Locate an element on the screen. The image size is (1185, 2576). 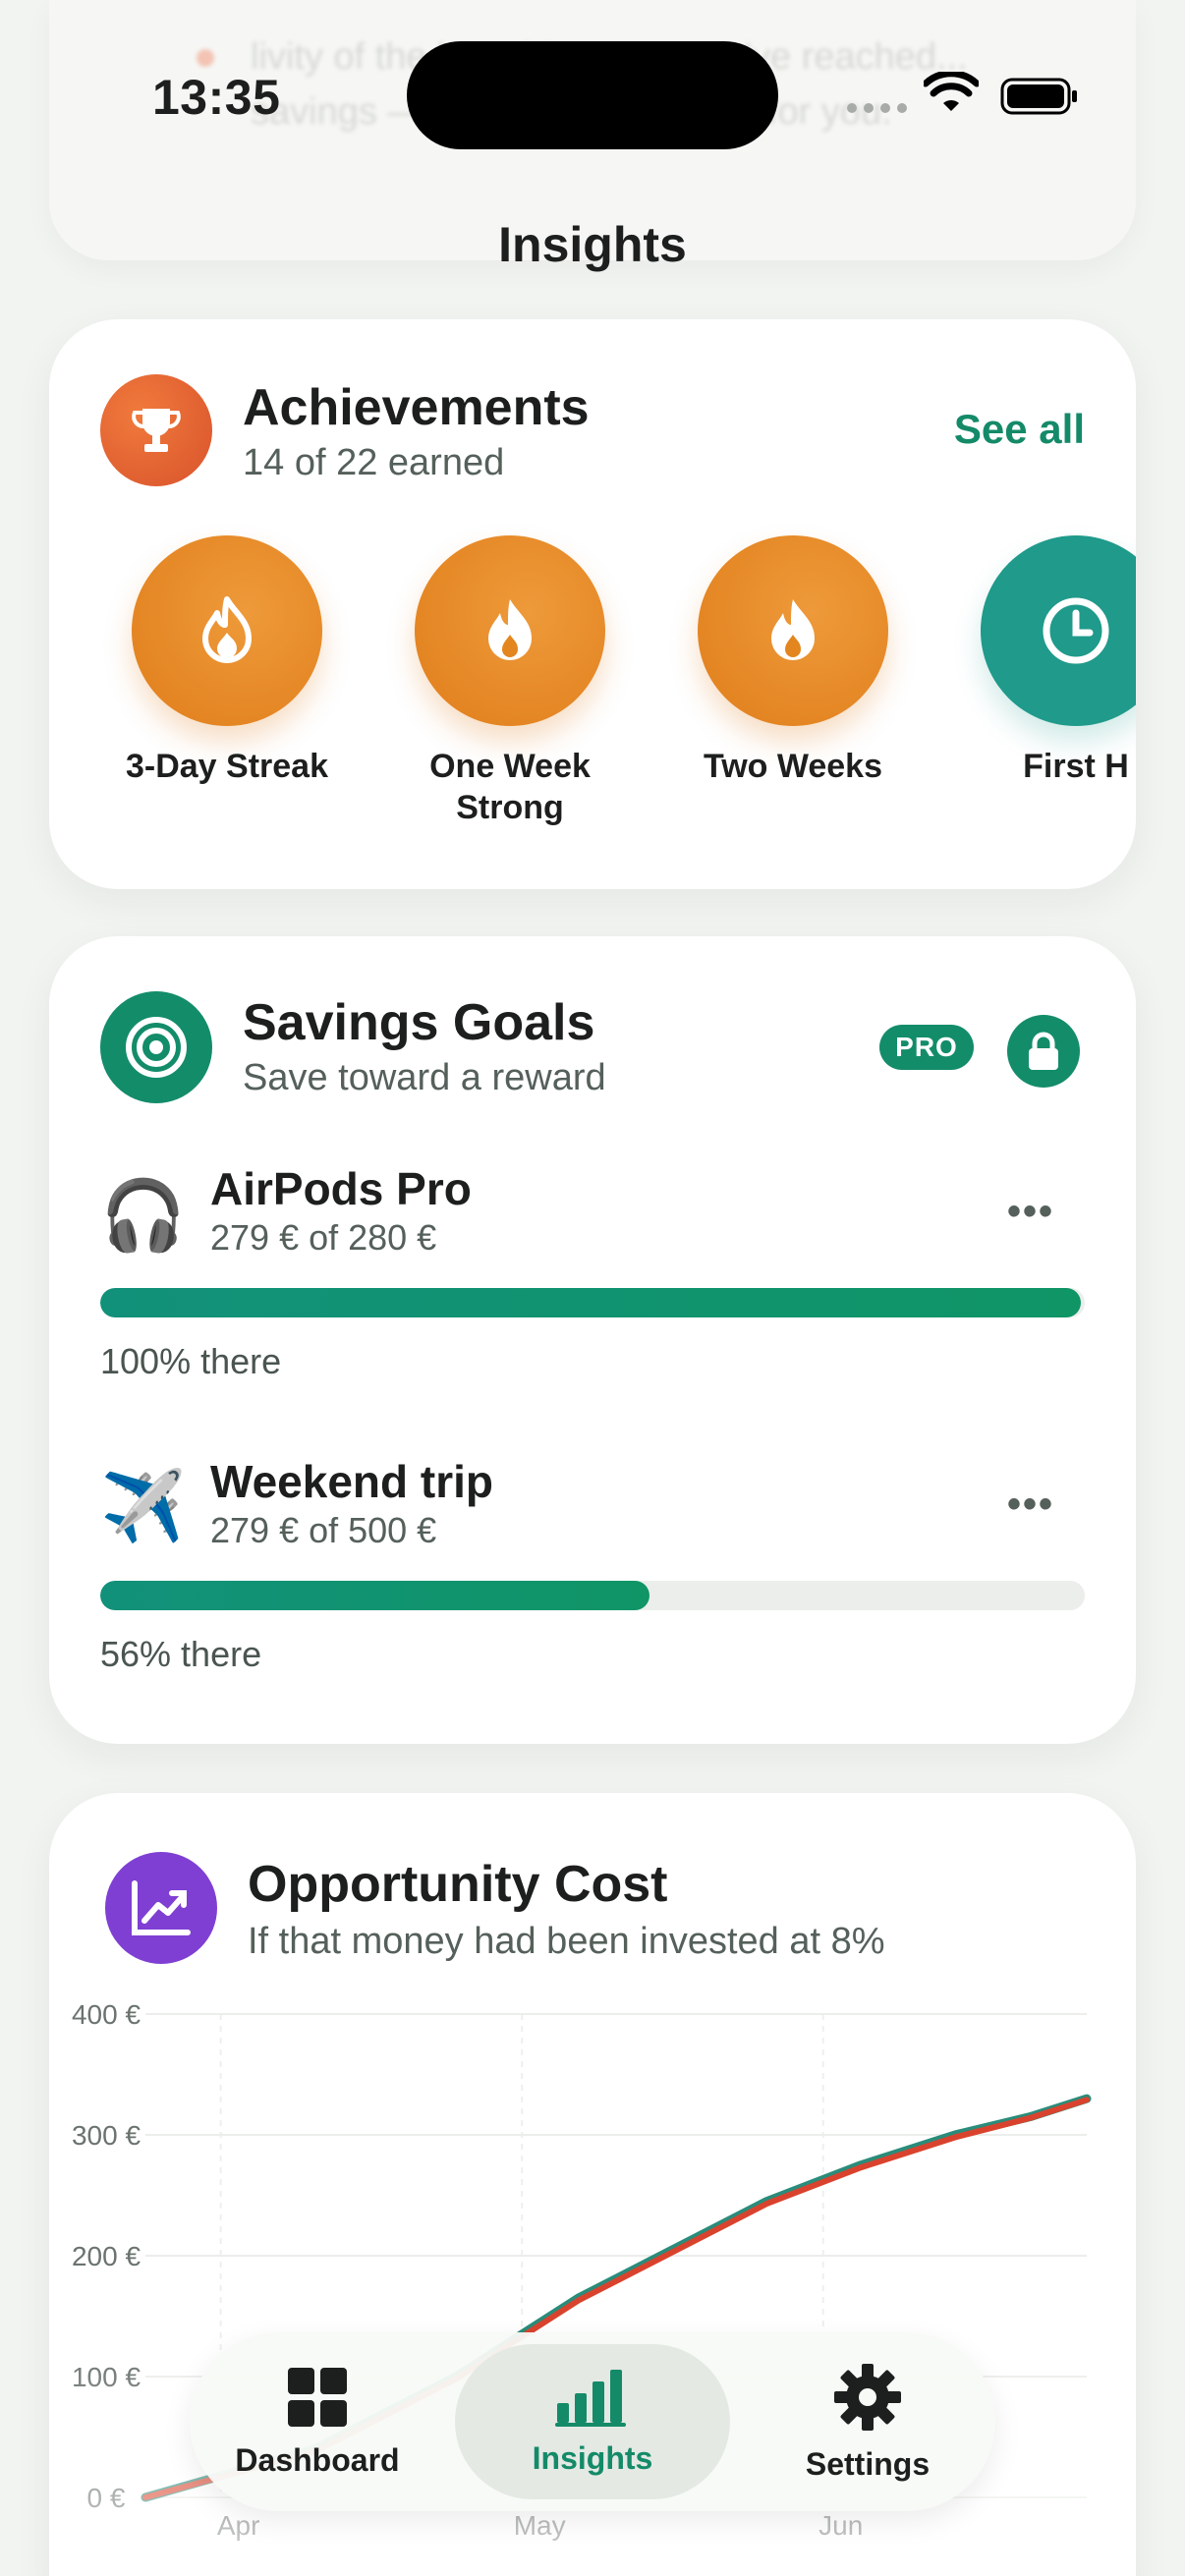
gear-icon is located at coordinates (868, 2397).